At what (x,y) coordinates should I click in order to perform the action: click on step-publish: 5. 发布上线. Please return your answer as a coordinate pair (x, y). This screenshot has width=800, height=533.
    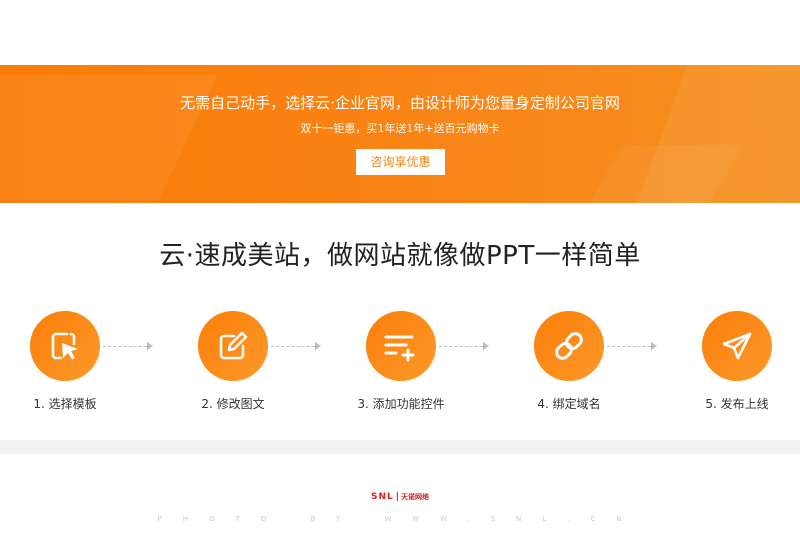
    Looking at the image, I should click on (733, 361).